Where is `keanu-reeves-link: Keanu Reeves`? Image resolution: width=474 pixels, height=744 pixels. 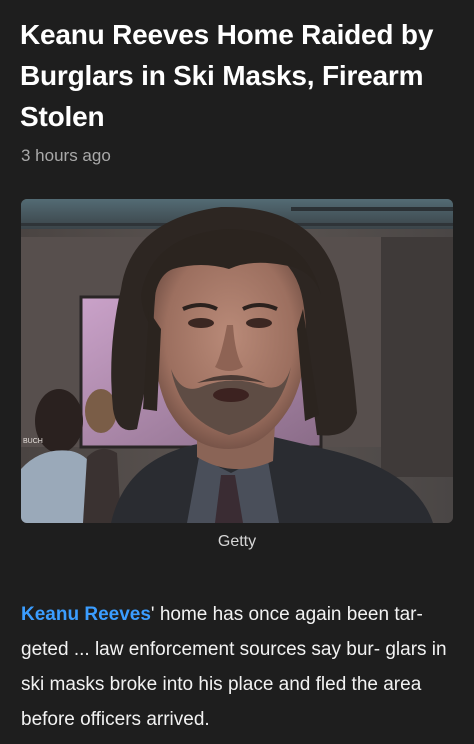
keanu-reeves-link: Keanu Reeves is located at coordinates (86, 614).